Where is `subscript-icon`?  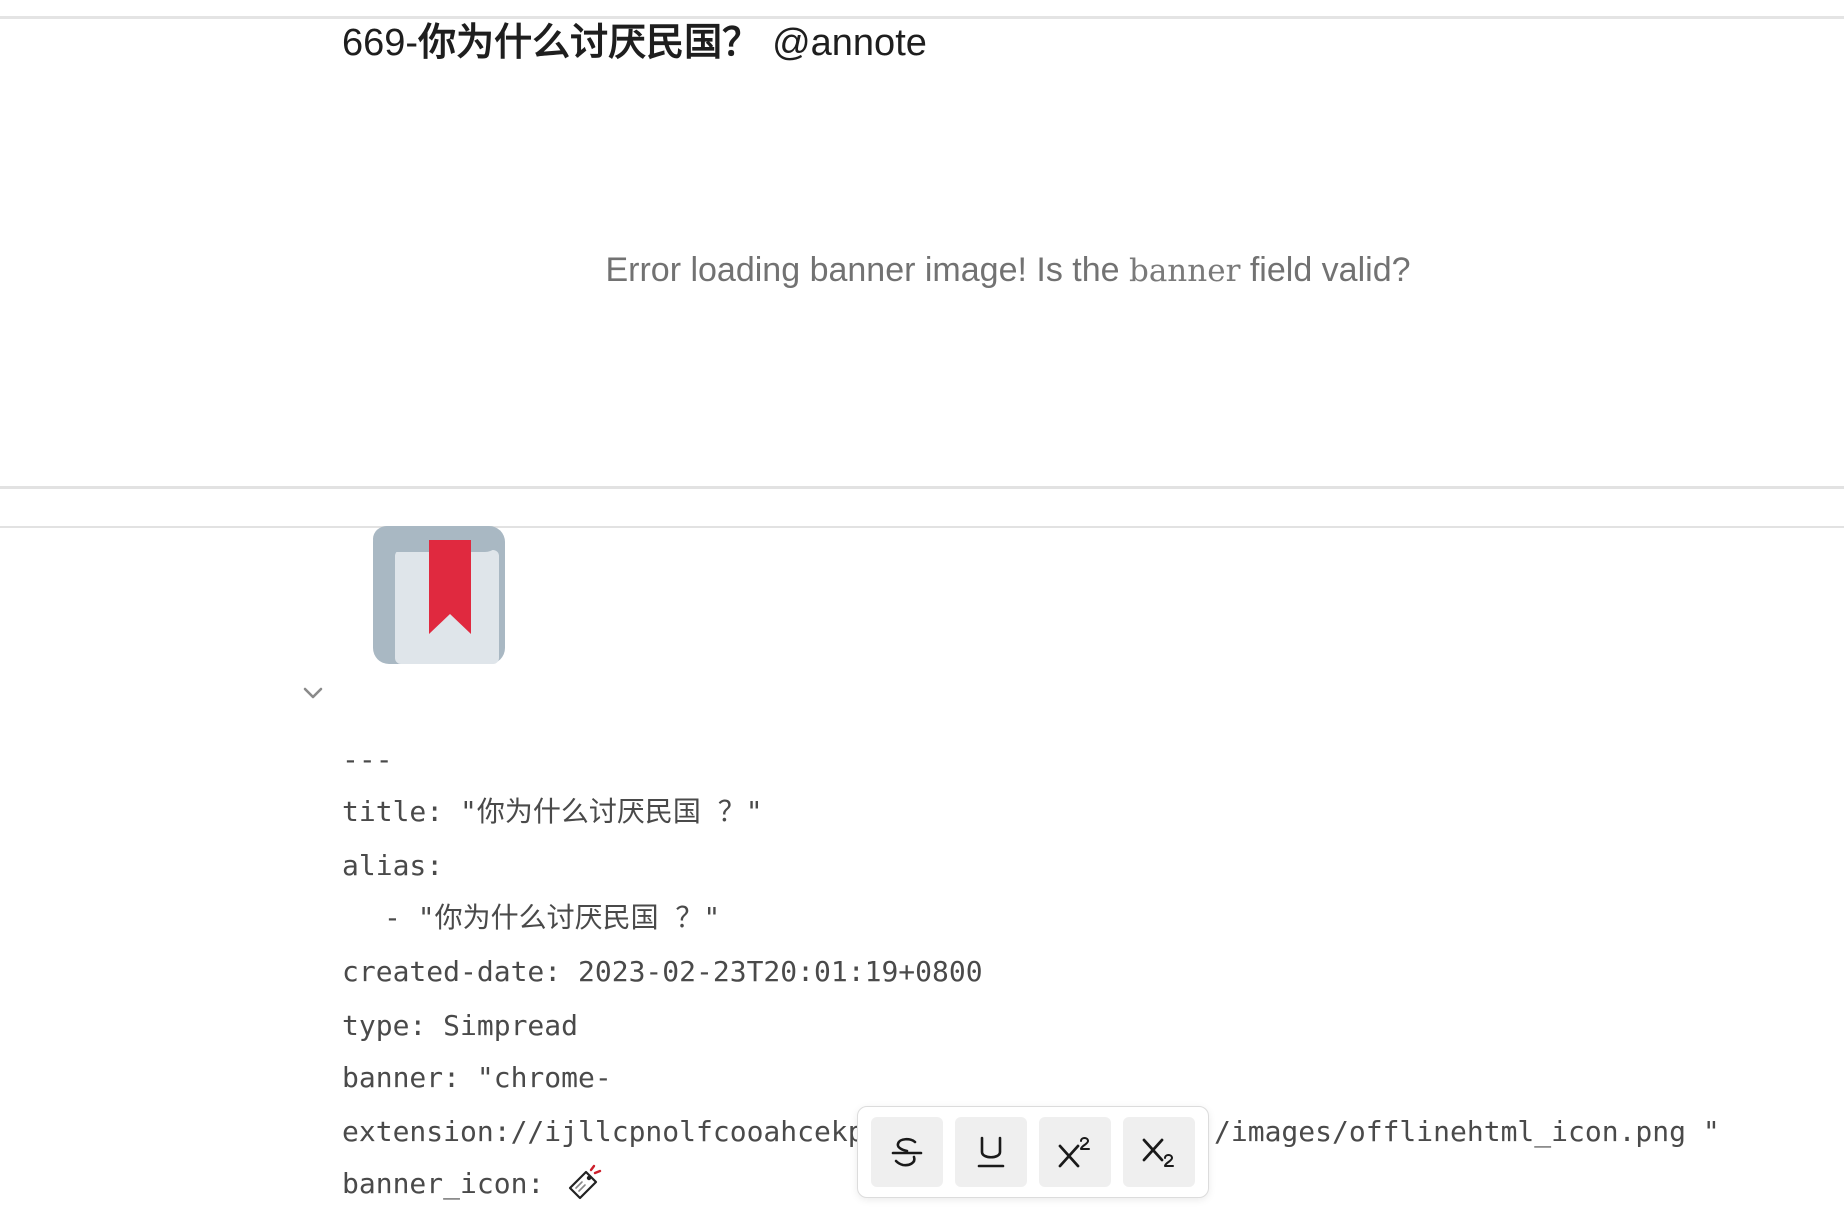
subscript-icon is located at coordinates (1158, 1152).